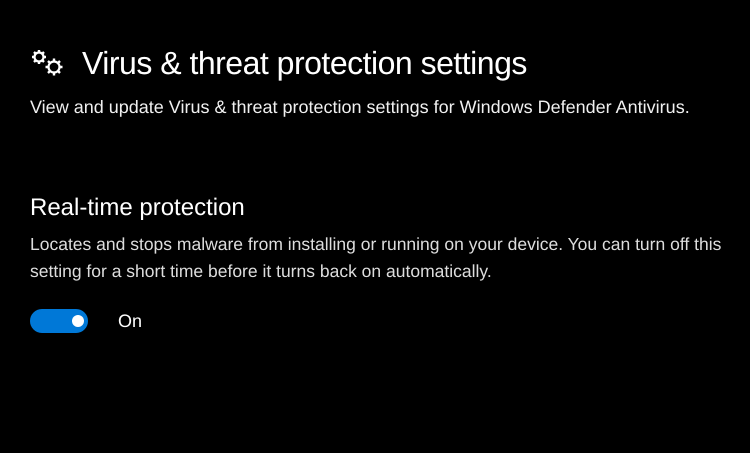  Describe the element at coordinates (360, 107) in the screenshot. I see `page-description: View and update Virus & threat protection settings for Windows Defender Antivirus.` at that location.